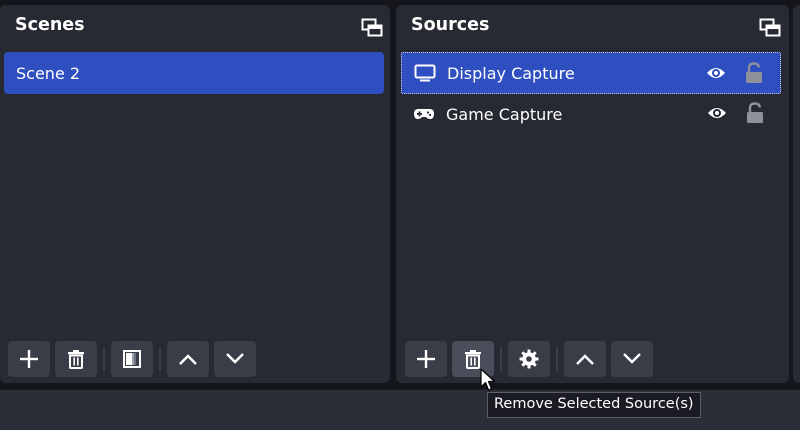 This screenshot has width=800, height=430. I want to click on gear-icon, so click(529, 359).